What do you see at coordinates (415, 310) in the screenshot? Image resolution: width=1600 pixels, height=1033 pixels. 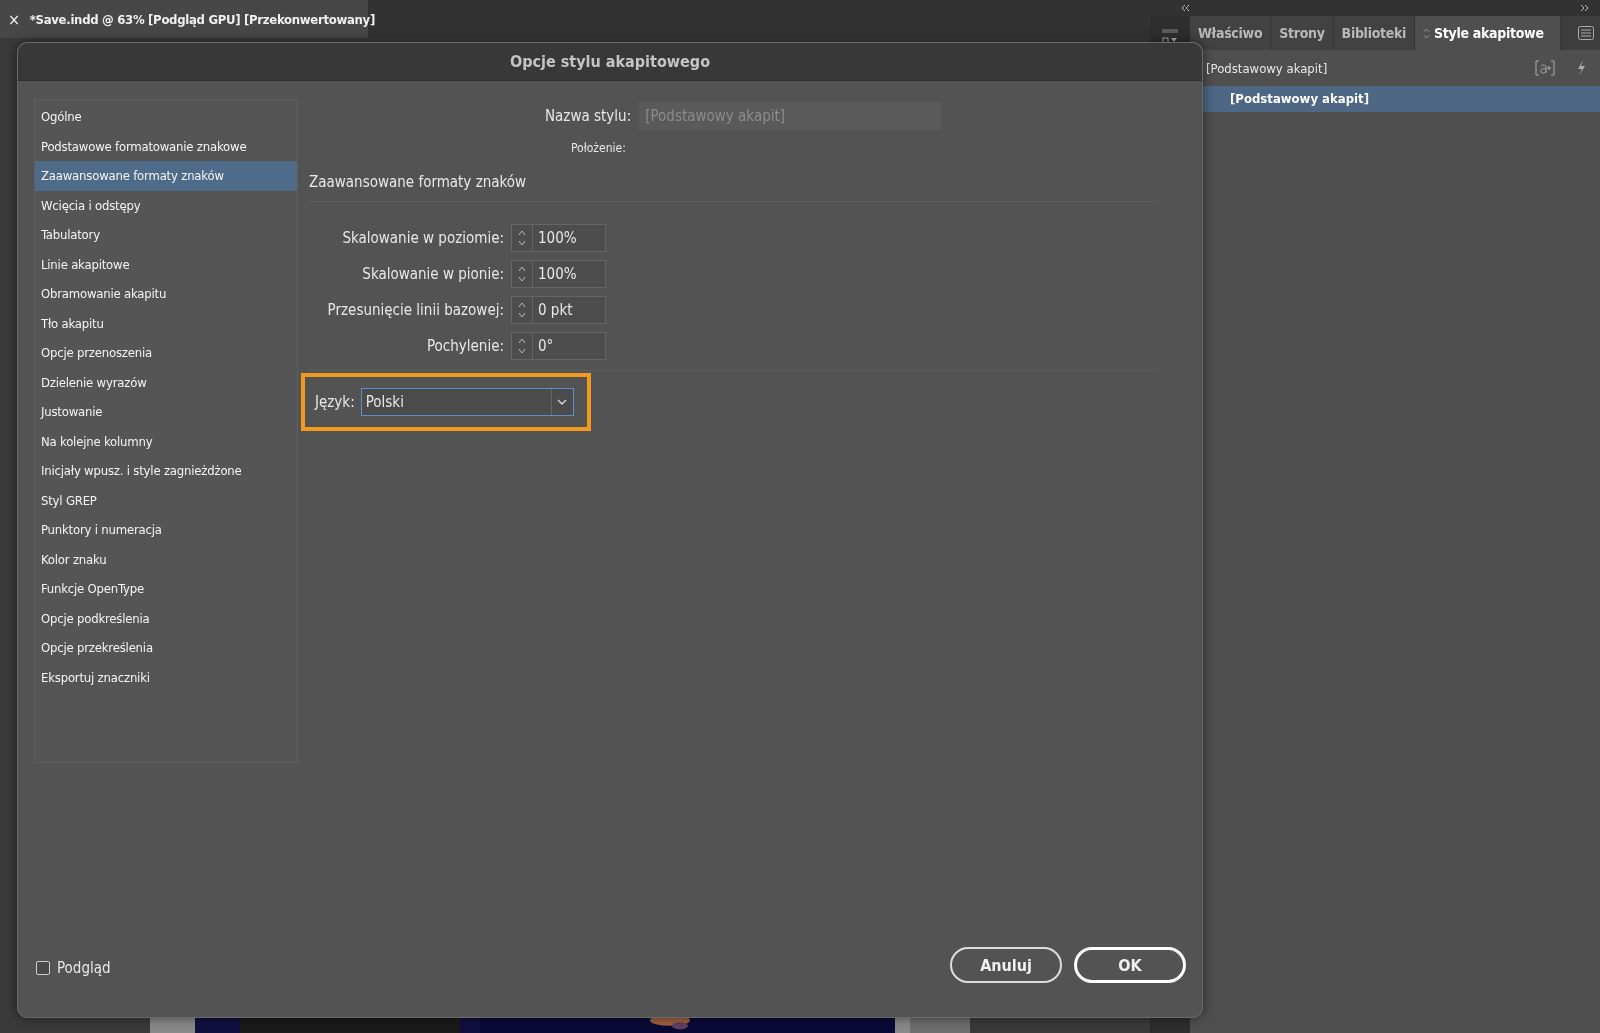 I see `field-label: Przesunięcie linii bazowej:` at bounding box center [415, 310].